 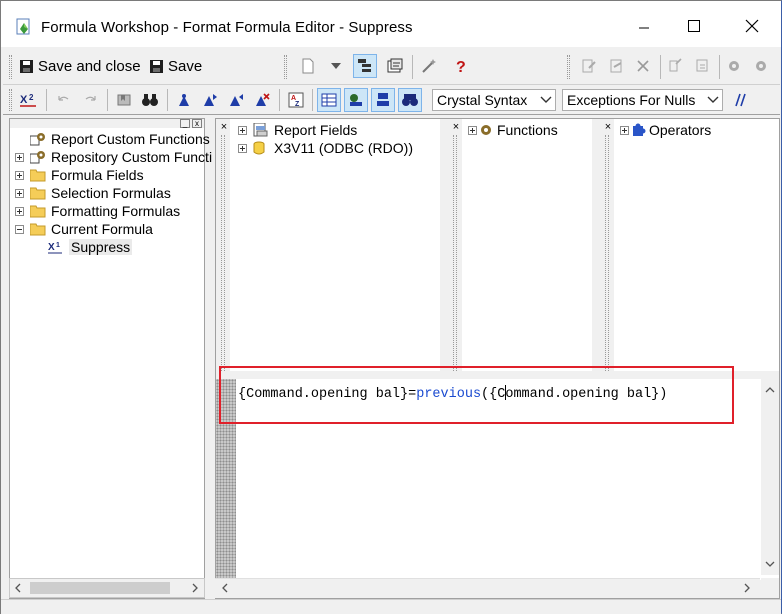 What do you see at coordinates (675, 66) in the screenshot?
I see `add-to-repository-button` at bounding box center [675, 66].